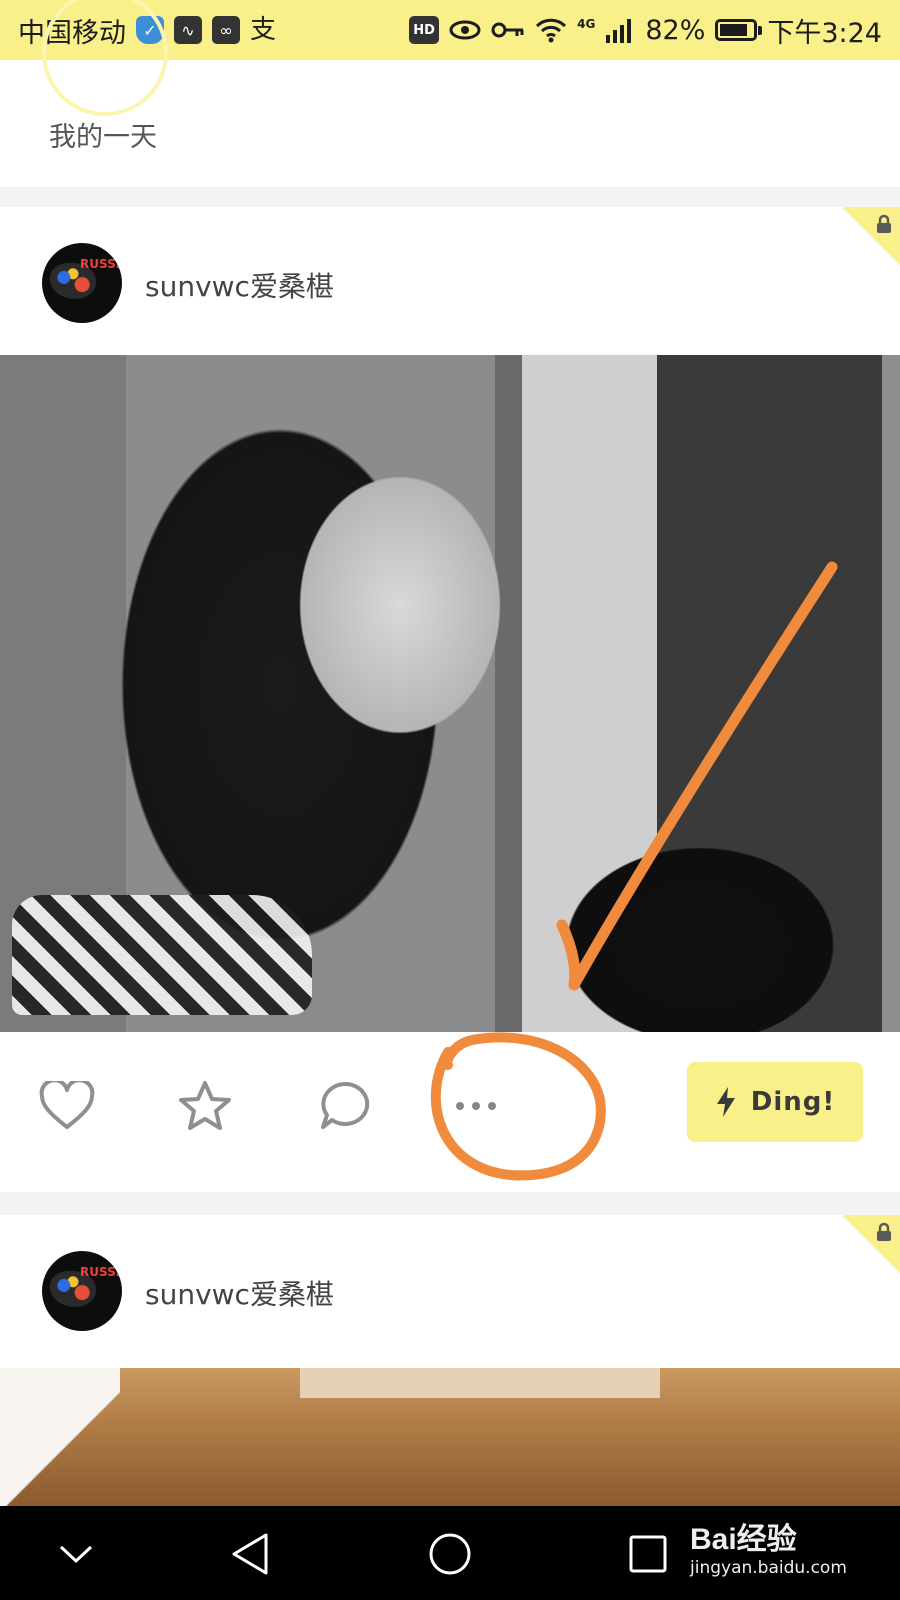 The image size is (900, 1600). I want to click on lightning-icon, so click(725, 1102).